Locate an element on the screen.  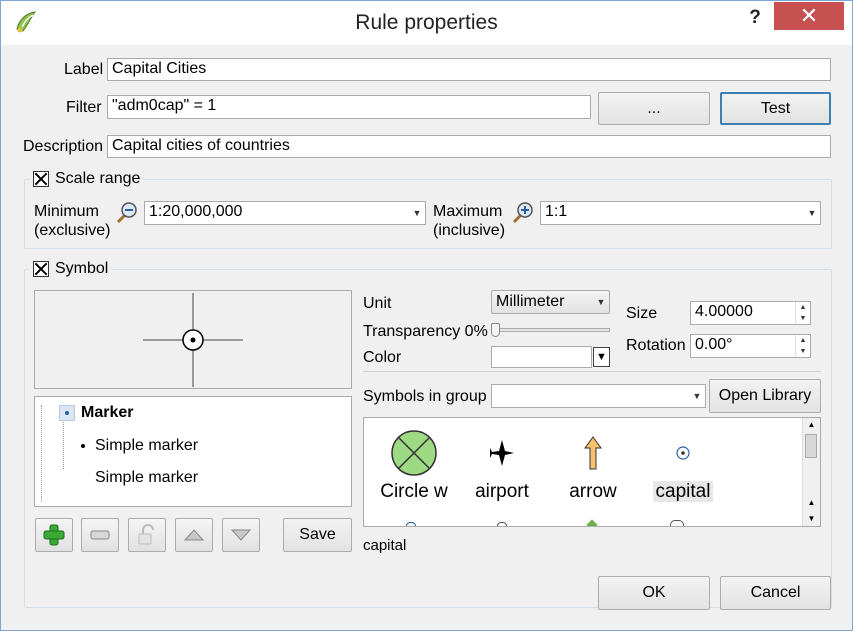
library-item-arrow: arrow is located at coordinates (593, 464).